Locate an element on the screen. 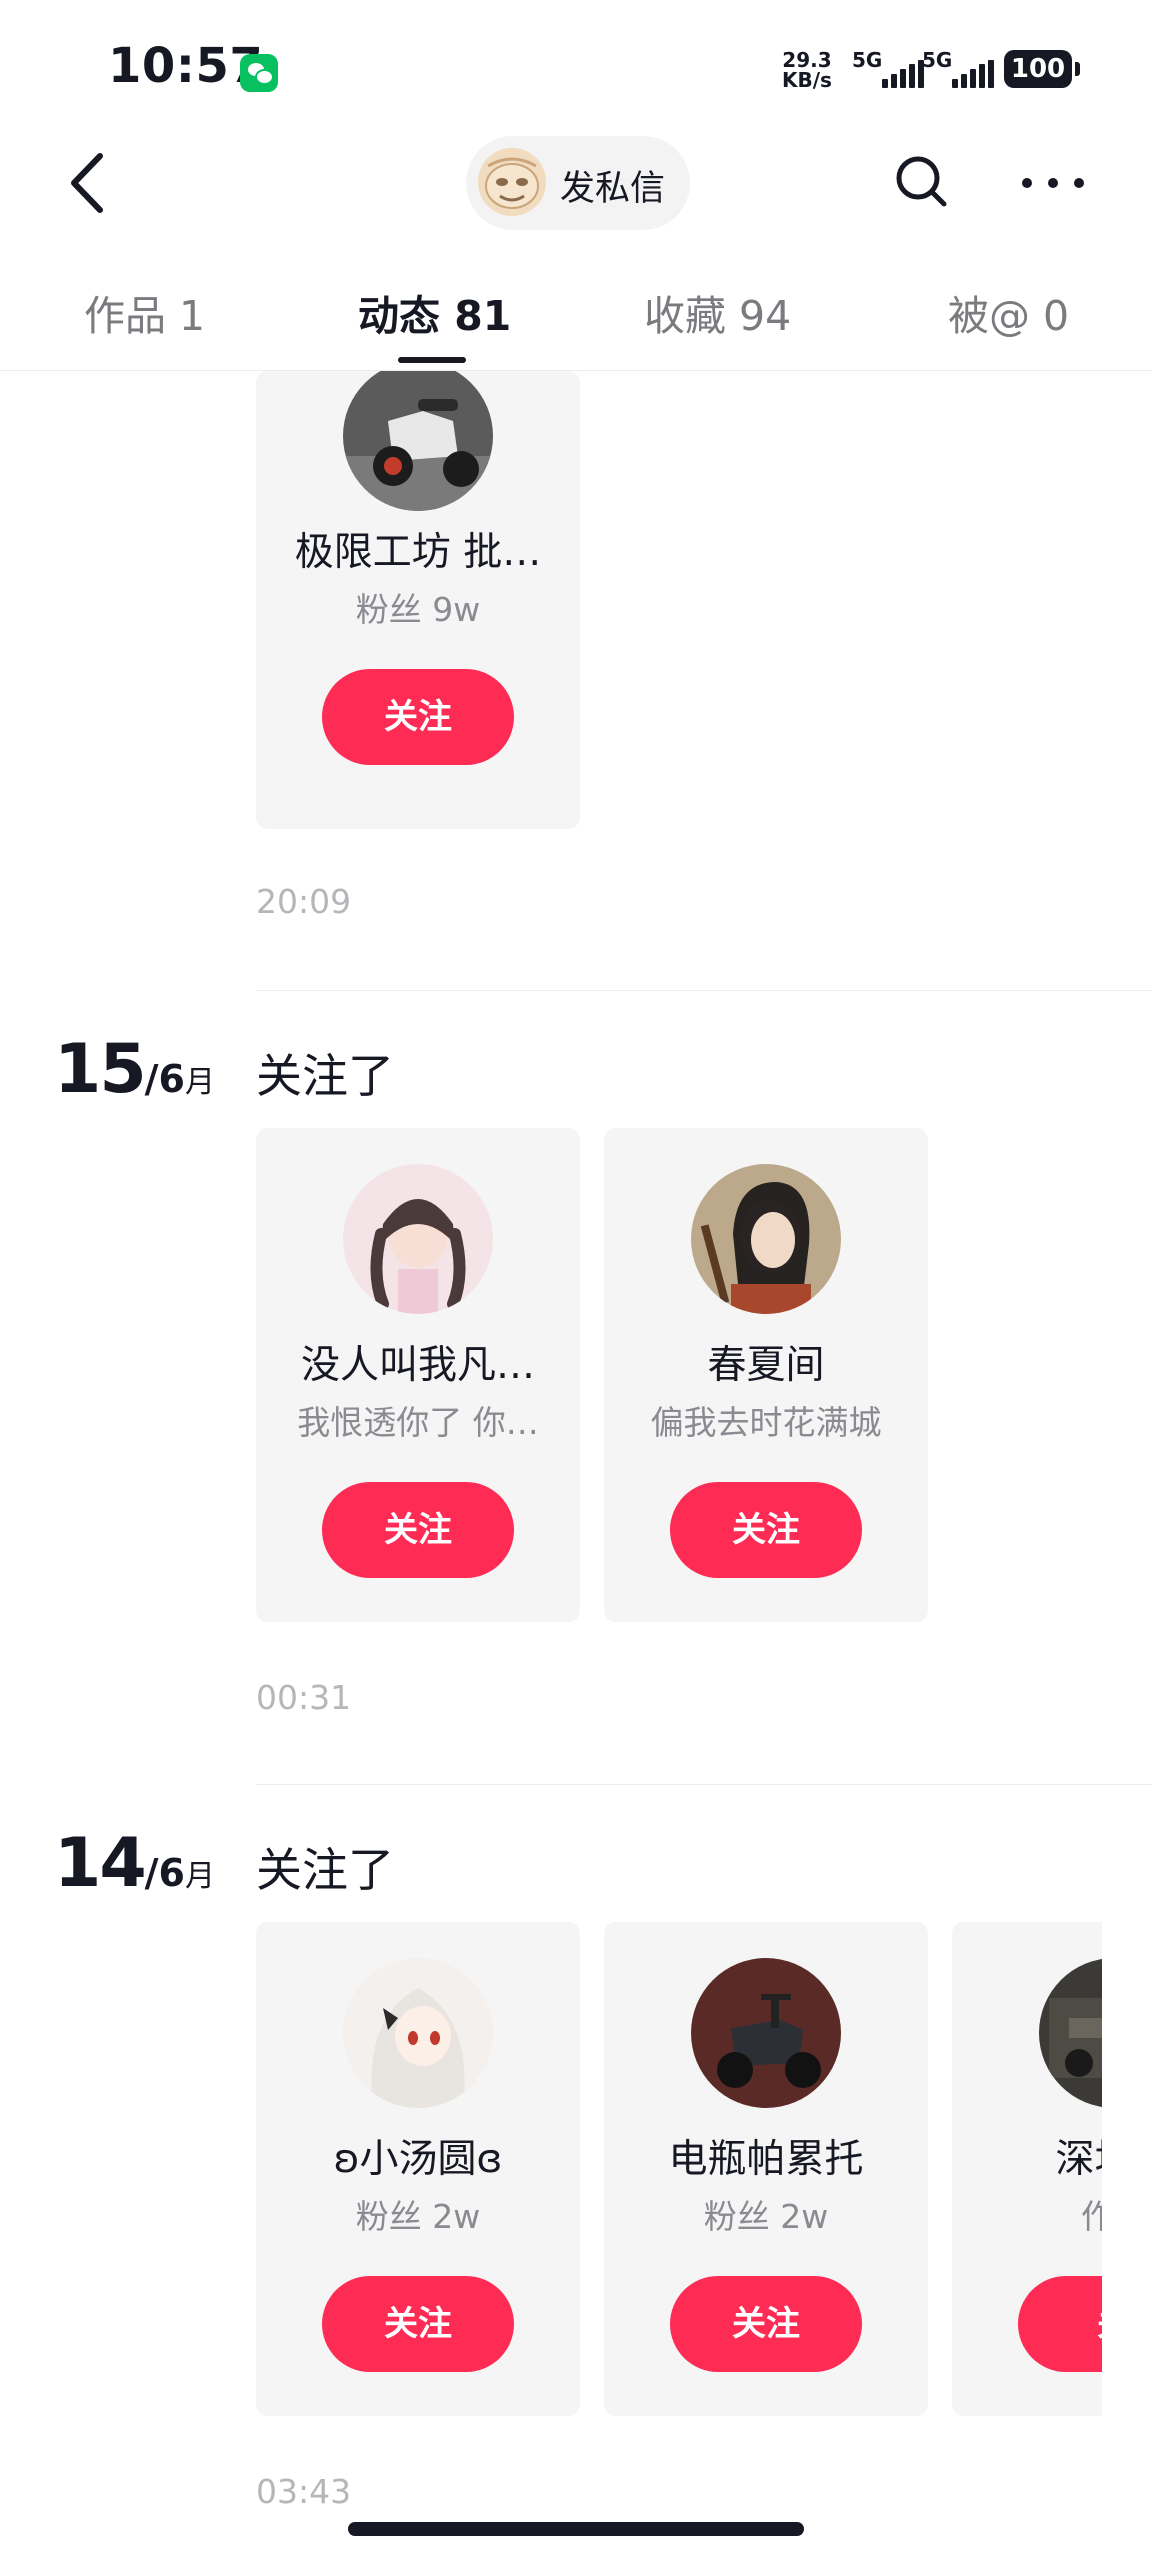  sim2-network-type: 5G is located at coordinates (937, 60).